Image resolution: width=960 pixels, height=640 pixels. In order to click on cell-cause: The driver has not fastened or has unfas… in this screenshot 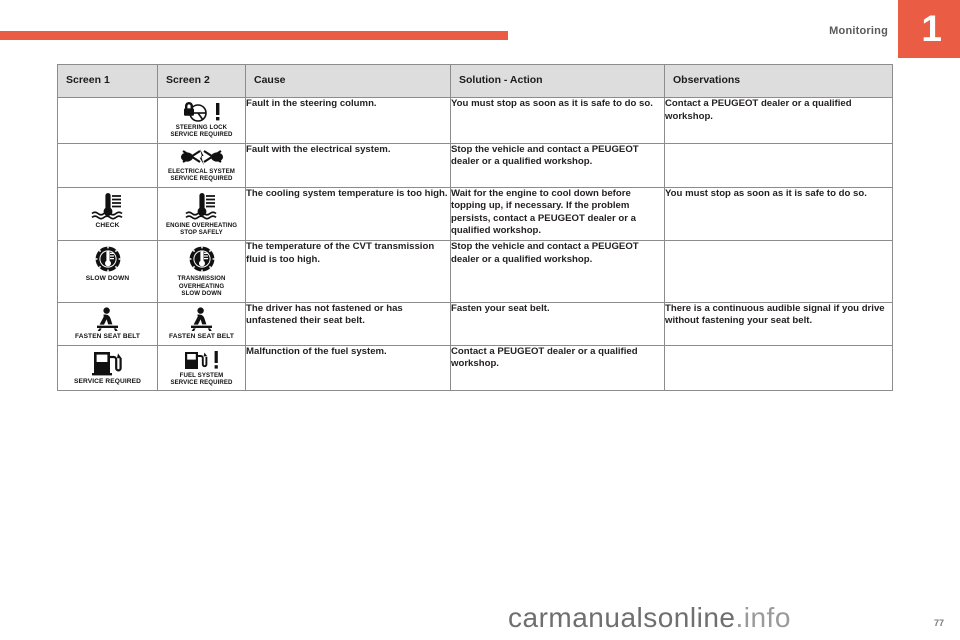, I will do `click(348, 323)`.